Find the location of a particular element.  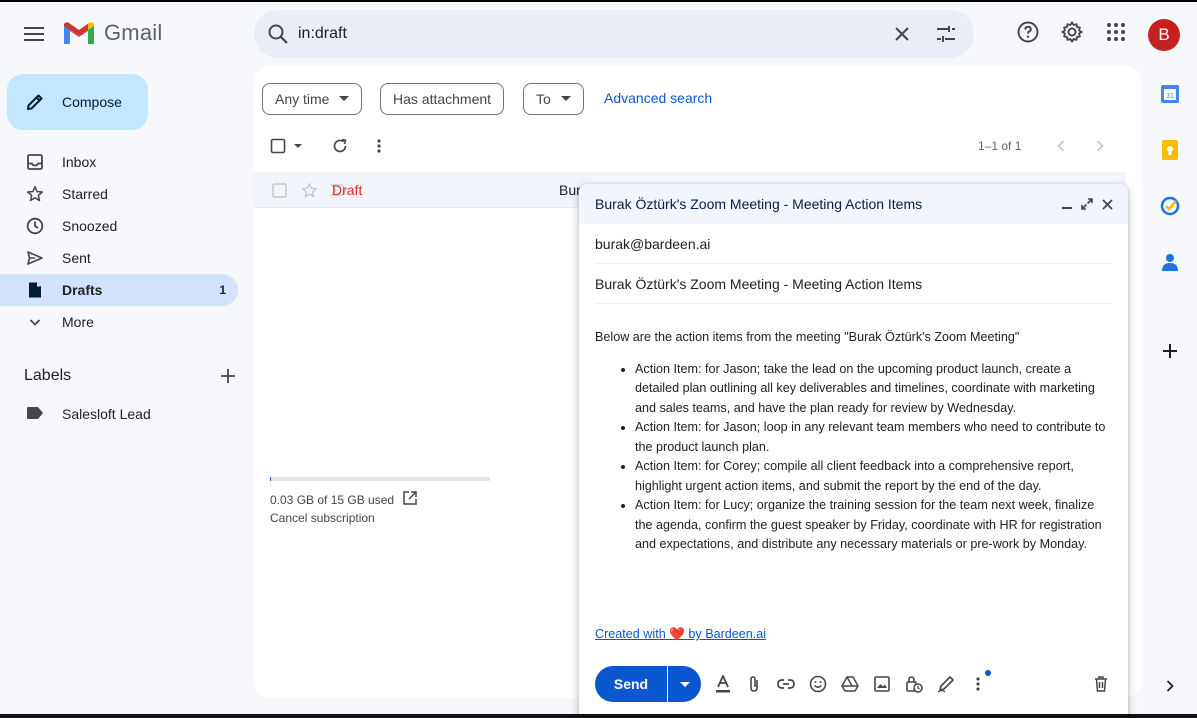

main-menu-button is located at coordinates (34, 34).